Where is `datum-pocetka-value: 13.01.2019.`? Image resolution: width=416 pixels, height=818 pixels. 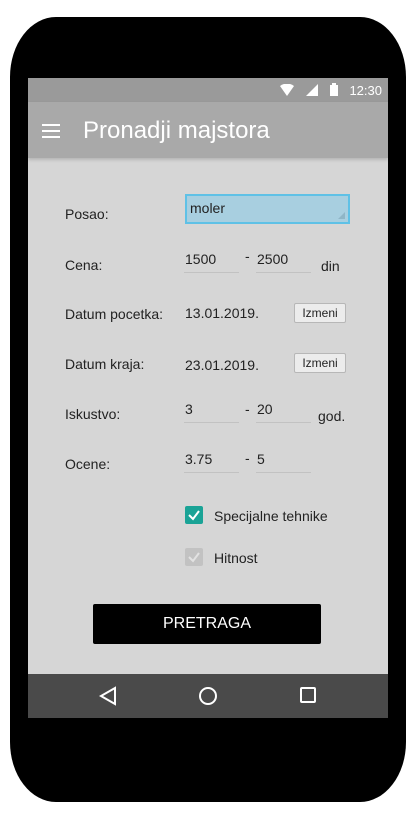
datum-pocetka-value: 13.01.2019. is located at coordinates (222, 313).